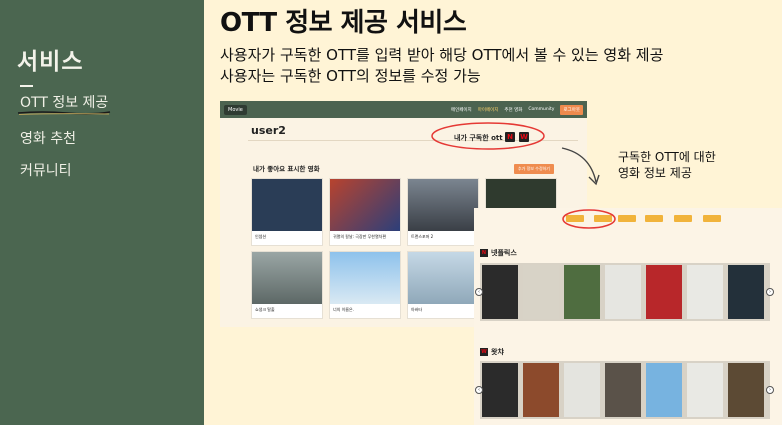 This screenshot has width=782, height=425. Describe the element at coordinates (667, 165) in the screenshot. I see `annotation: 구독한 OTT에 대한 영화 정보 제공` at that location.